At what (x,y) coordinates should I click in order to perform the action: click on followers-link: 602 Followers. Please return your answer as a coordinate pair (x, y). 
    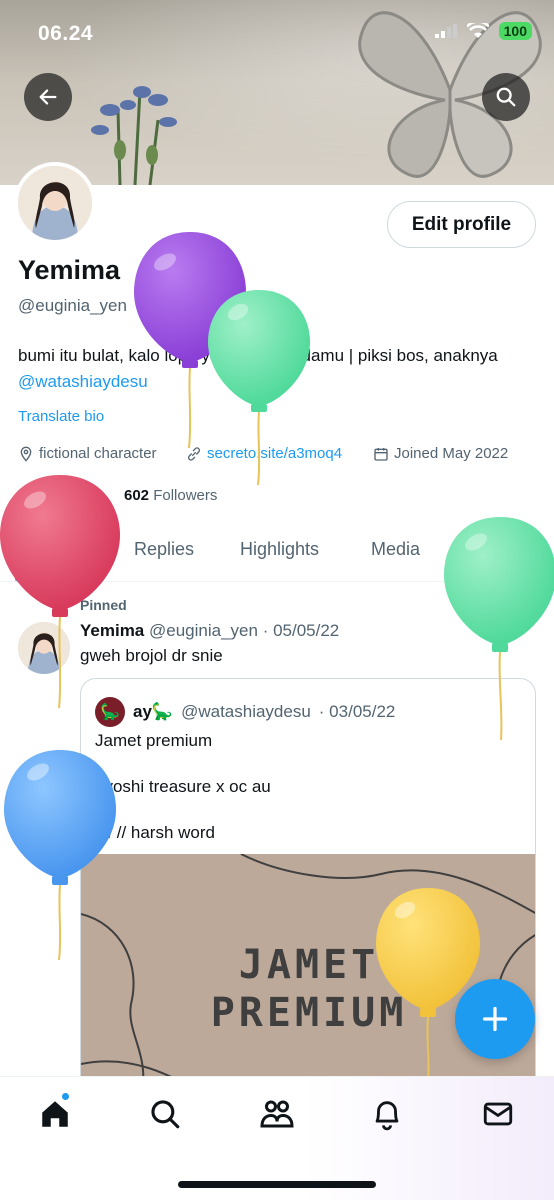
    Looking at the image, I should click on (170, 495).